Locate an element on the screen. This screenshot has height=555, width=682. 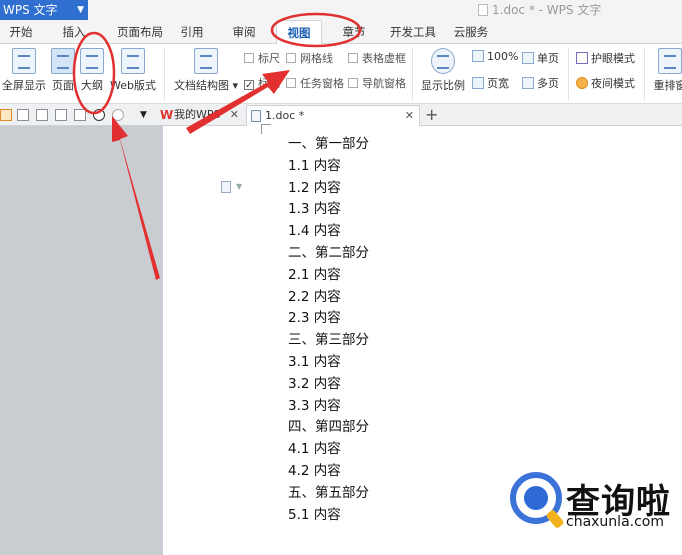
annotation-arrow-upper is located at coordinates (238, 102).